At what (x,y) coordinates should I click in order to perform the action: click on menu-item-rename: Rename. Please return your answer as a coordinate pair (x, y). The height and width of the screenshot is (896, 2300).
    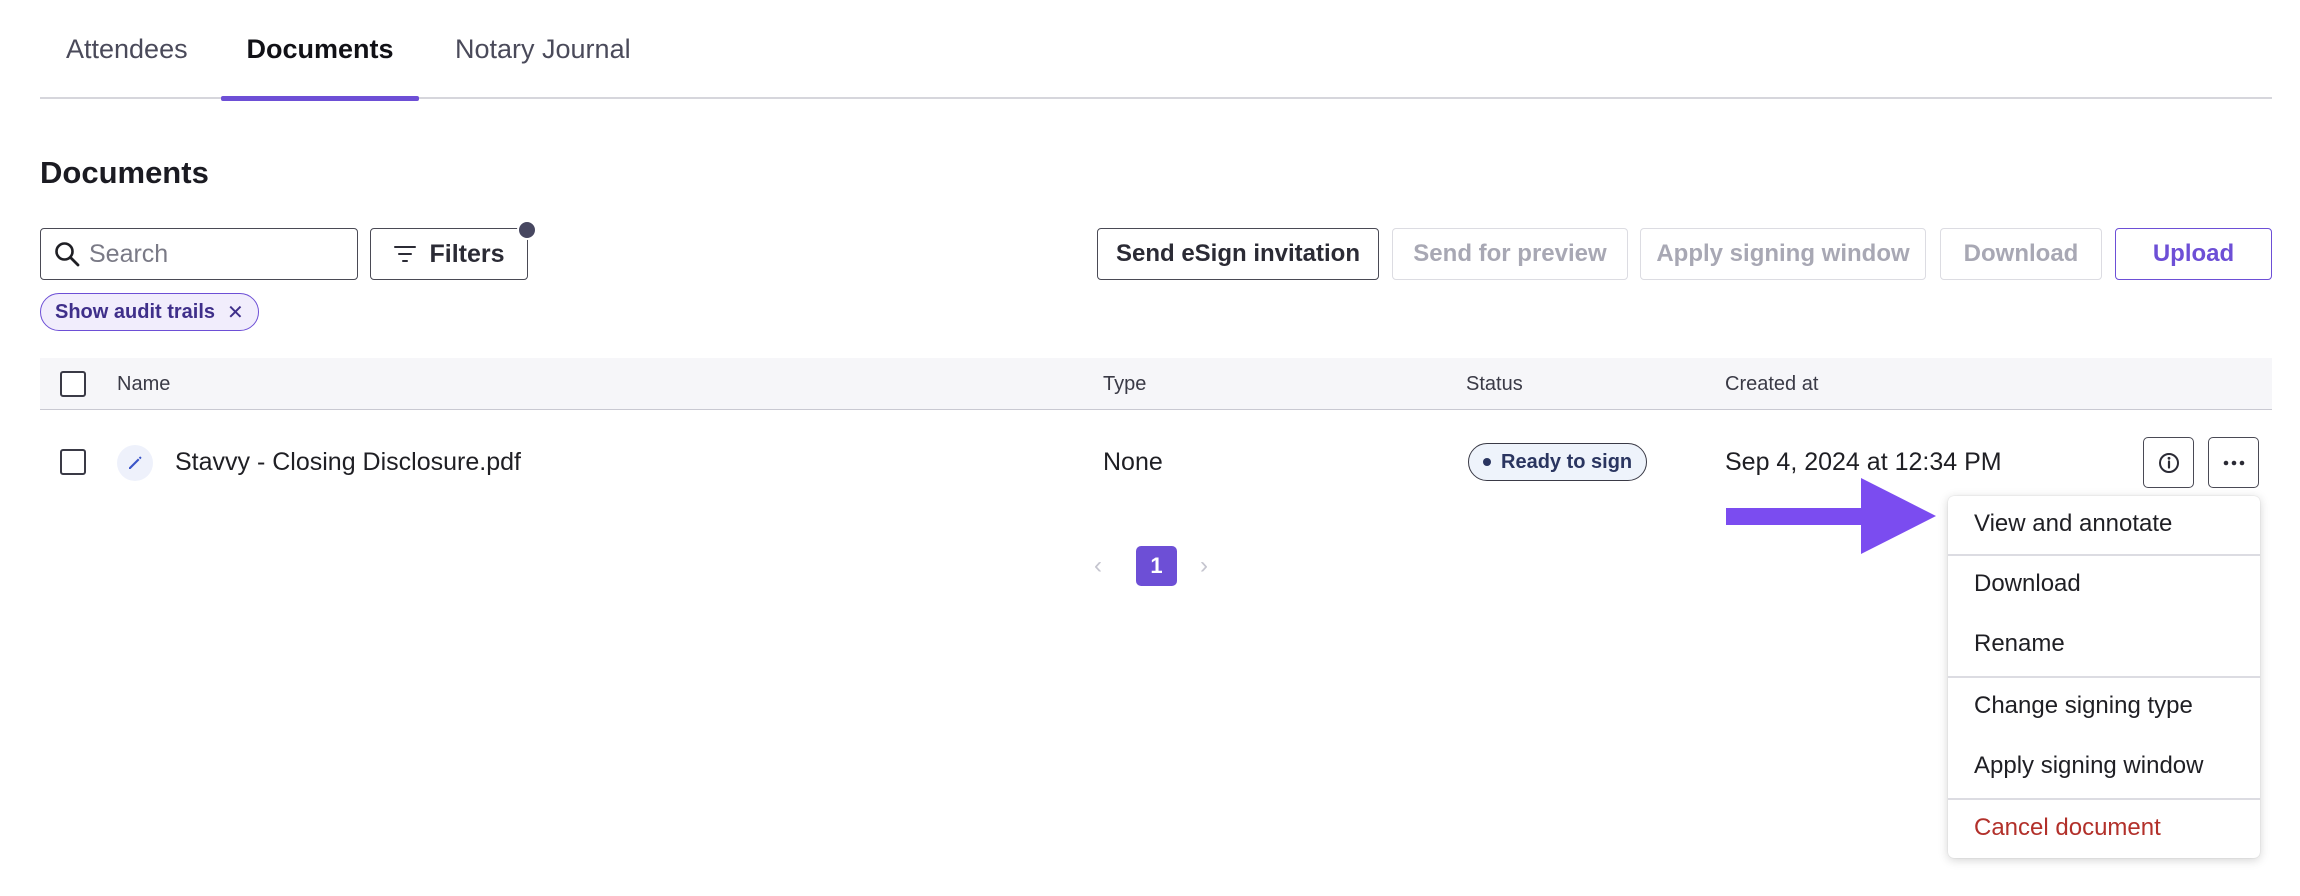
    Looking at the image, I should click on (2104, 644).